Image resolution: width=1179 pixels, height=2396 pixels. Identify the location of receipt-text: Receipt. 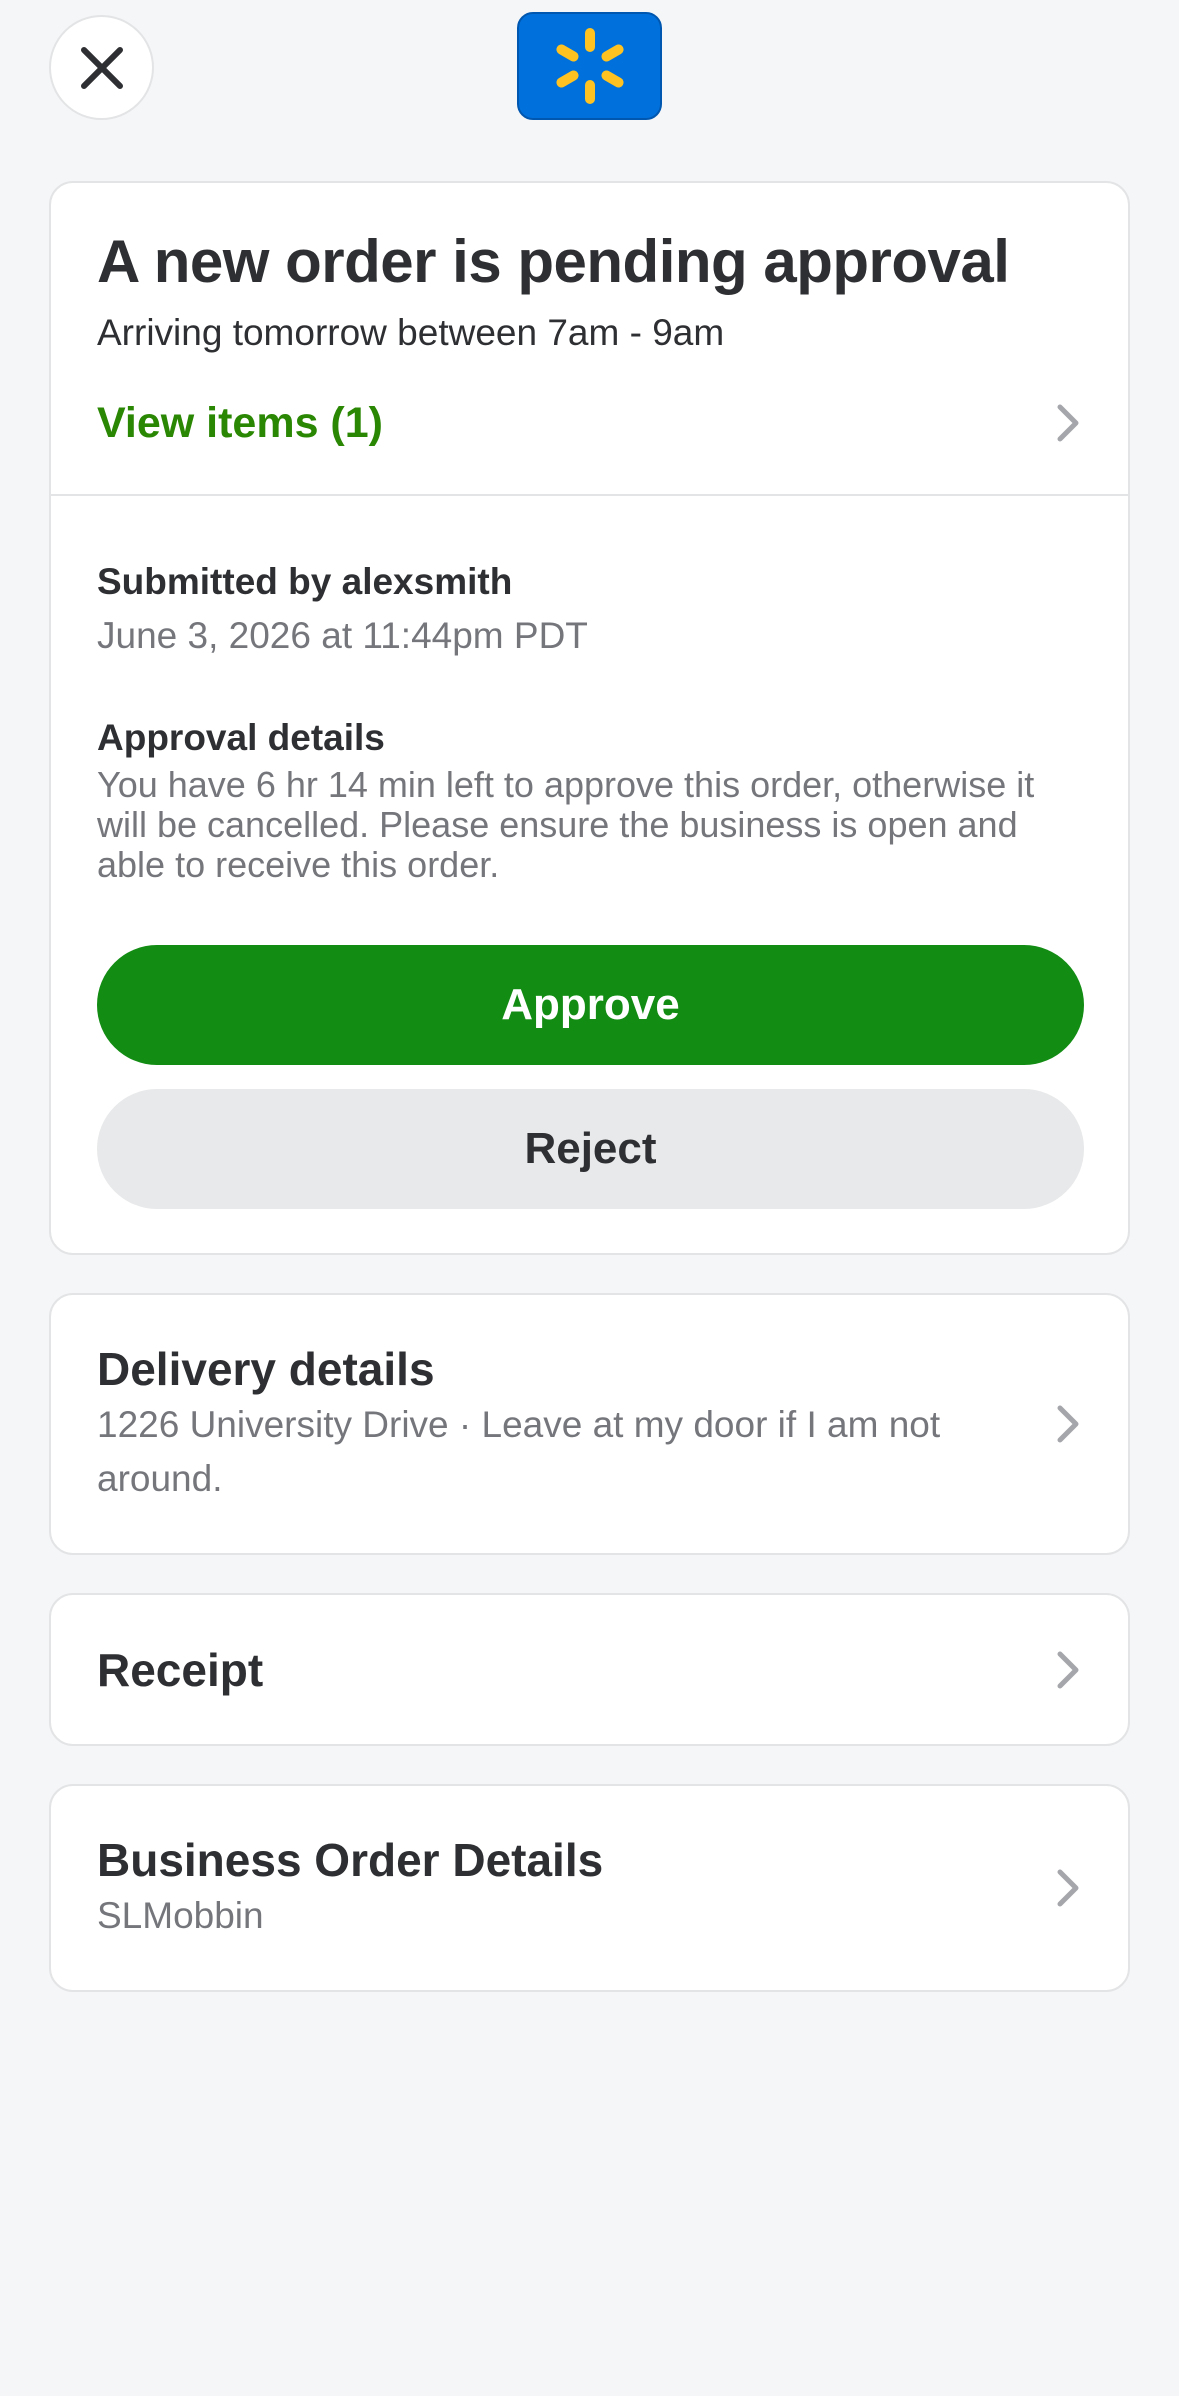
(547, 1670).